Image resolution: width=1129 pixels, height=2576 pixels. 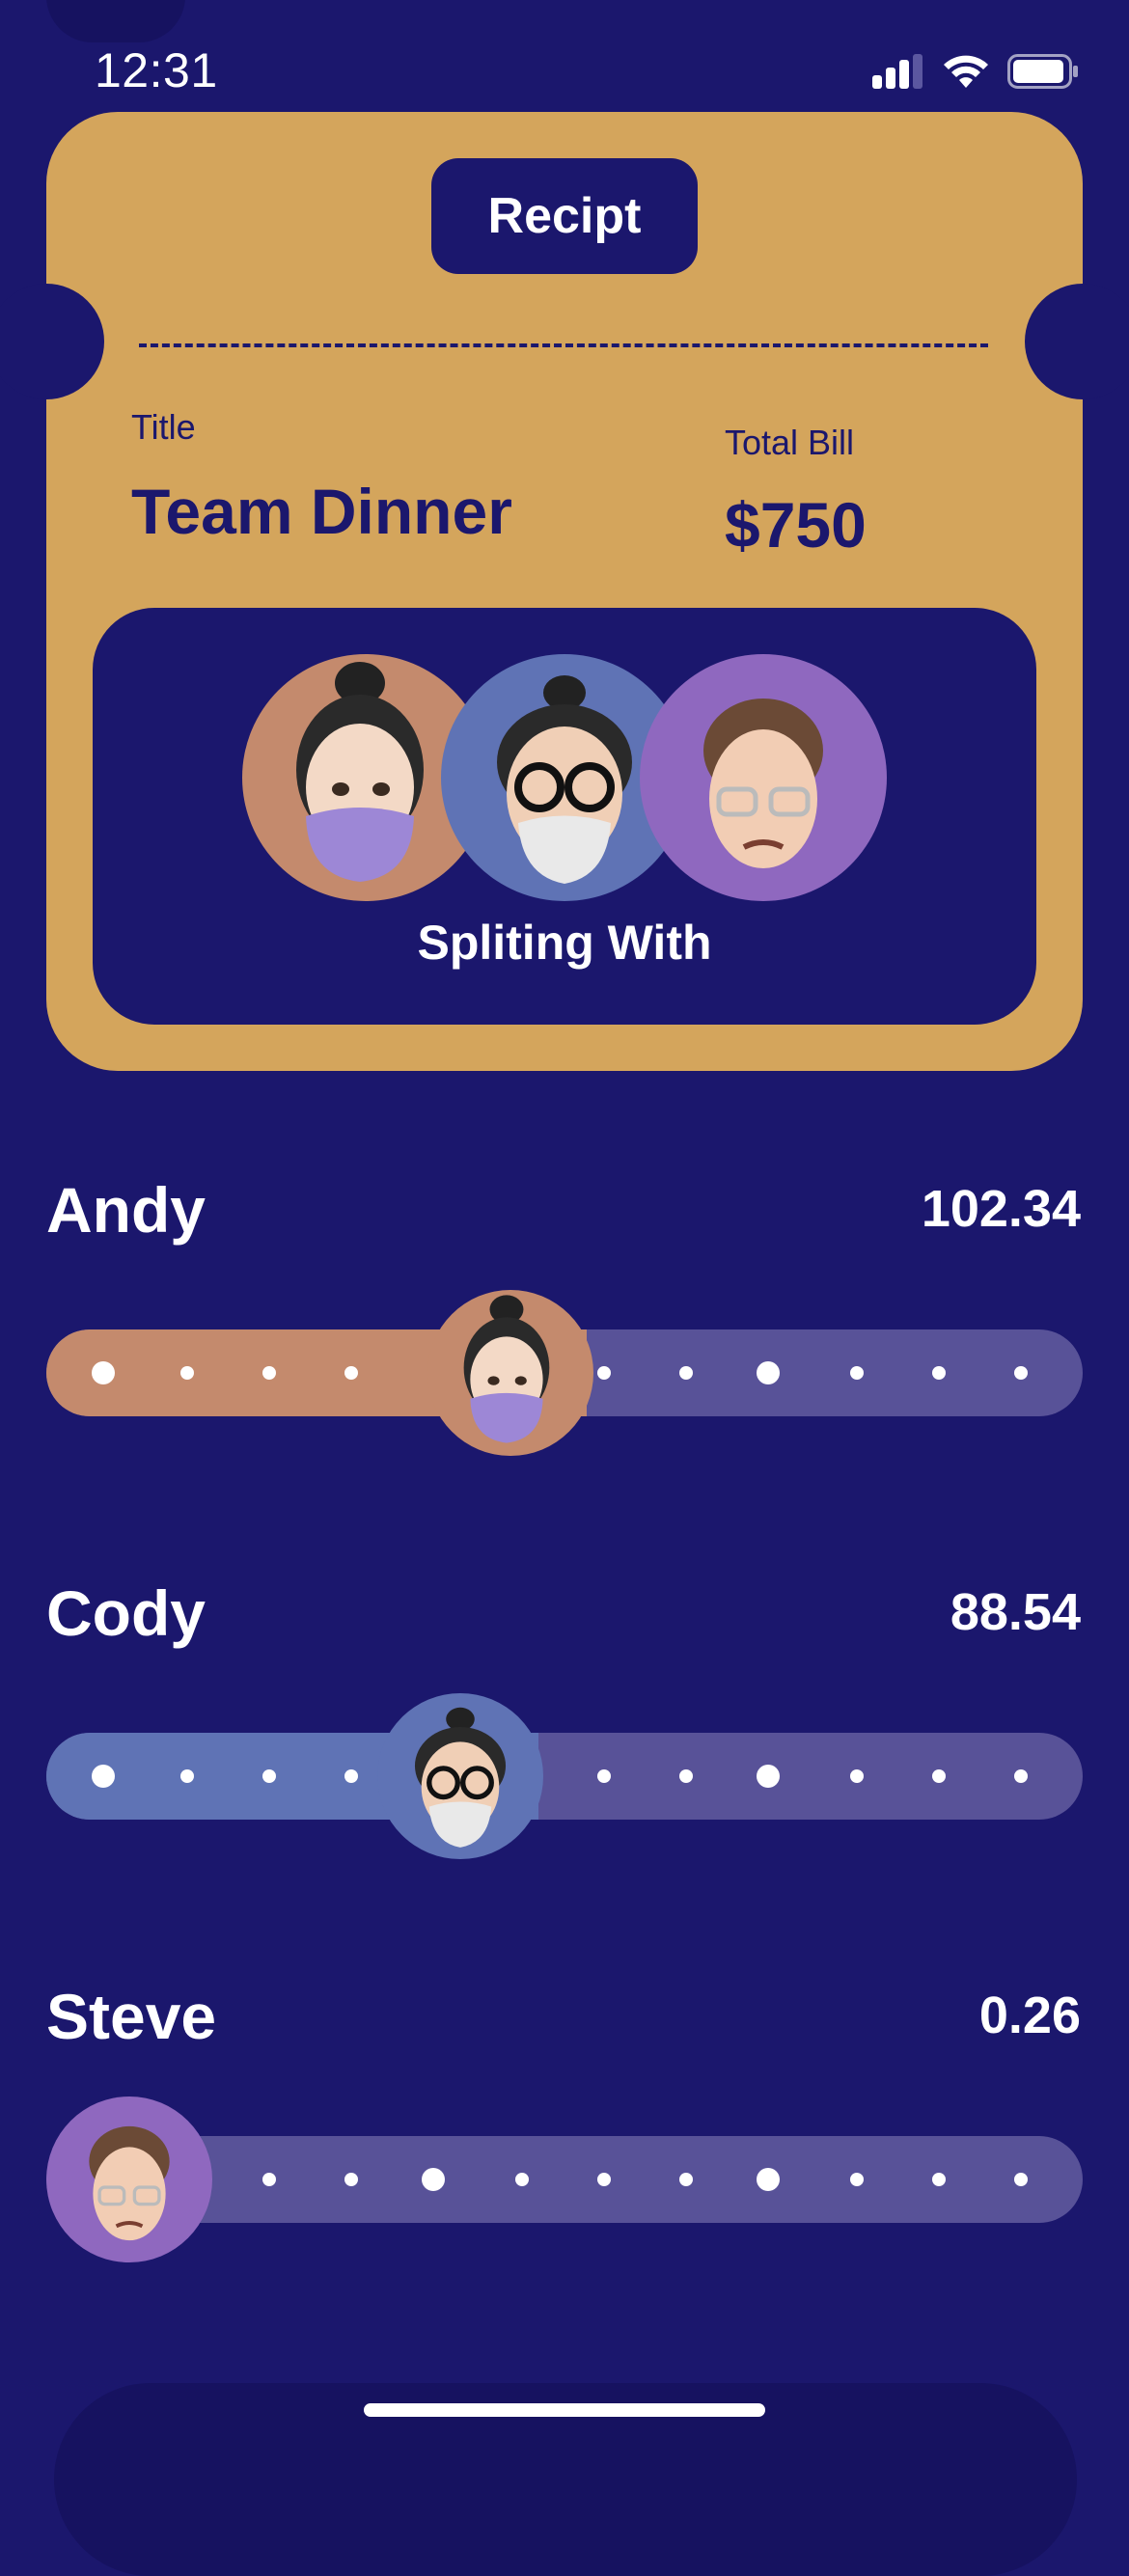 I want to click on split-slider-track, so click(x=564, y=1776).